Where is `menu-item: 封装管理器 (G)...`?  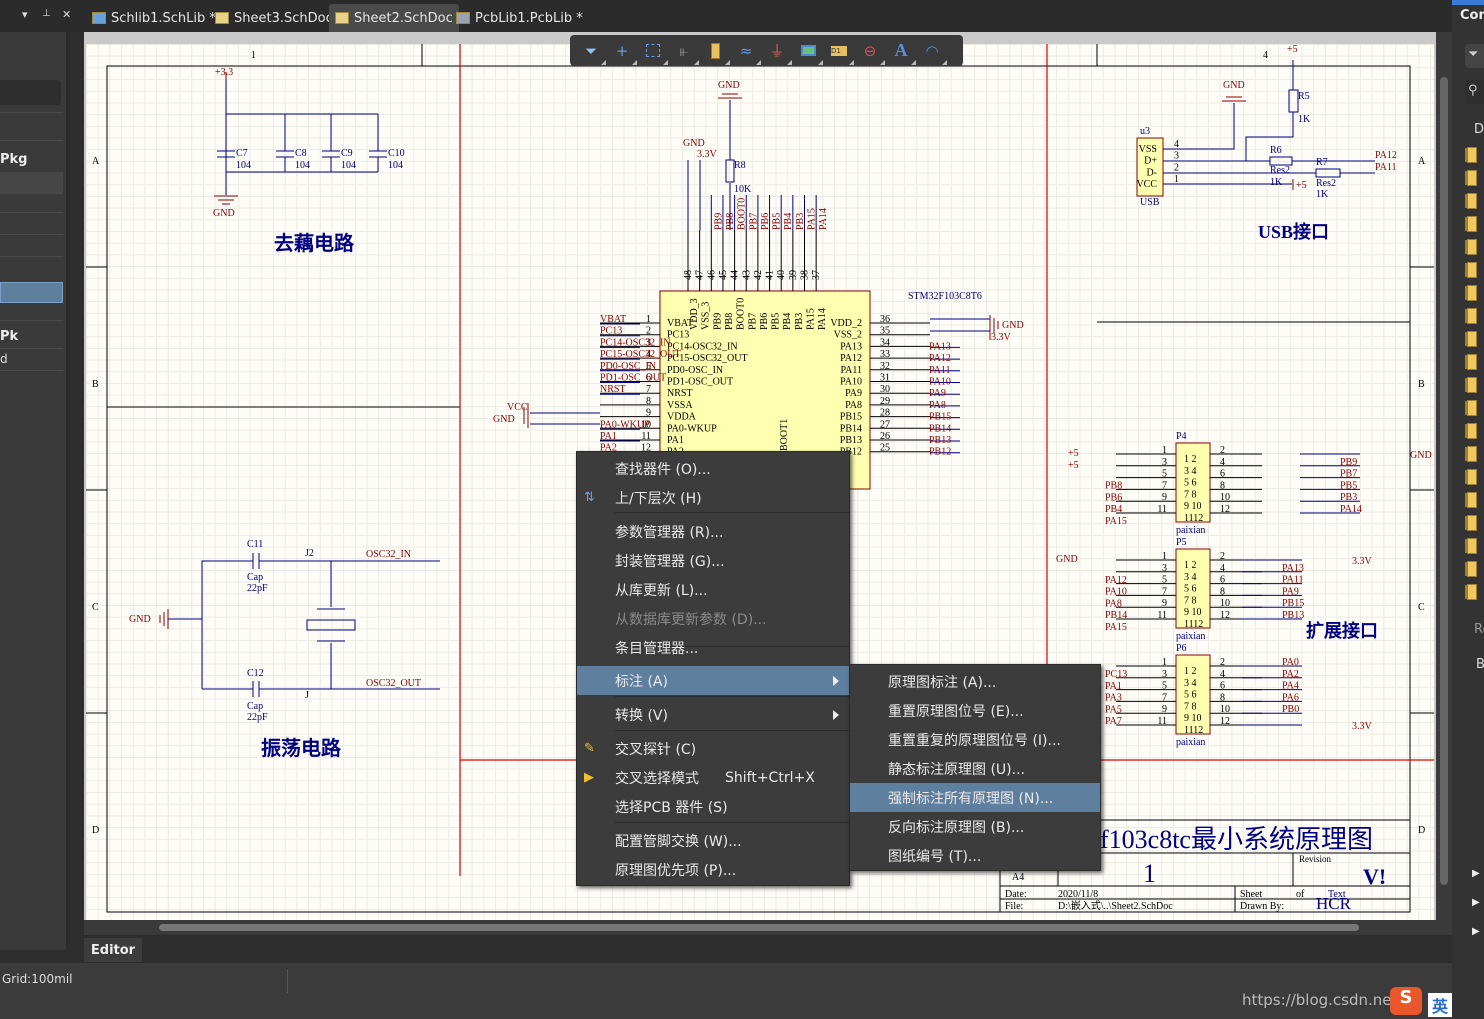 menu-item: 封装管理器 (G)... is located at coordinates (713, 560).